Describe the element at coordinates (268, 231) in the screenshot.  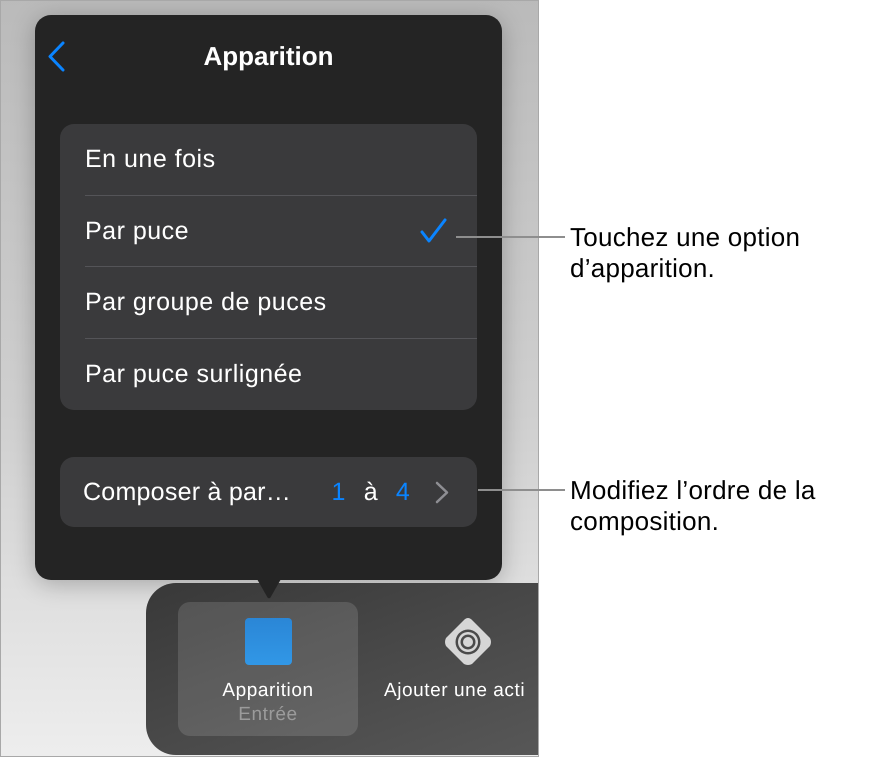
I see `option-row: Par puce` at that location.